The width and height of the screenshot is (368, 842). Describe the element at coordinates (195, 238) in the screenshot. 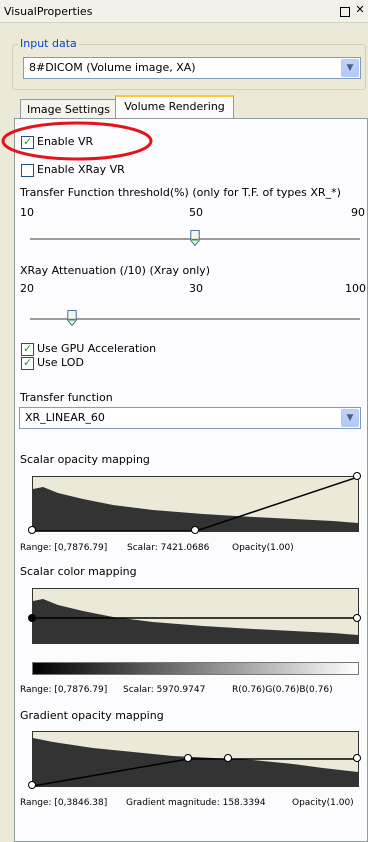

I see `threshold-slider-thumb` at that location.